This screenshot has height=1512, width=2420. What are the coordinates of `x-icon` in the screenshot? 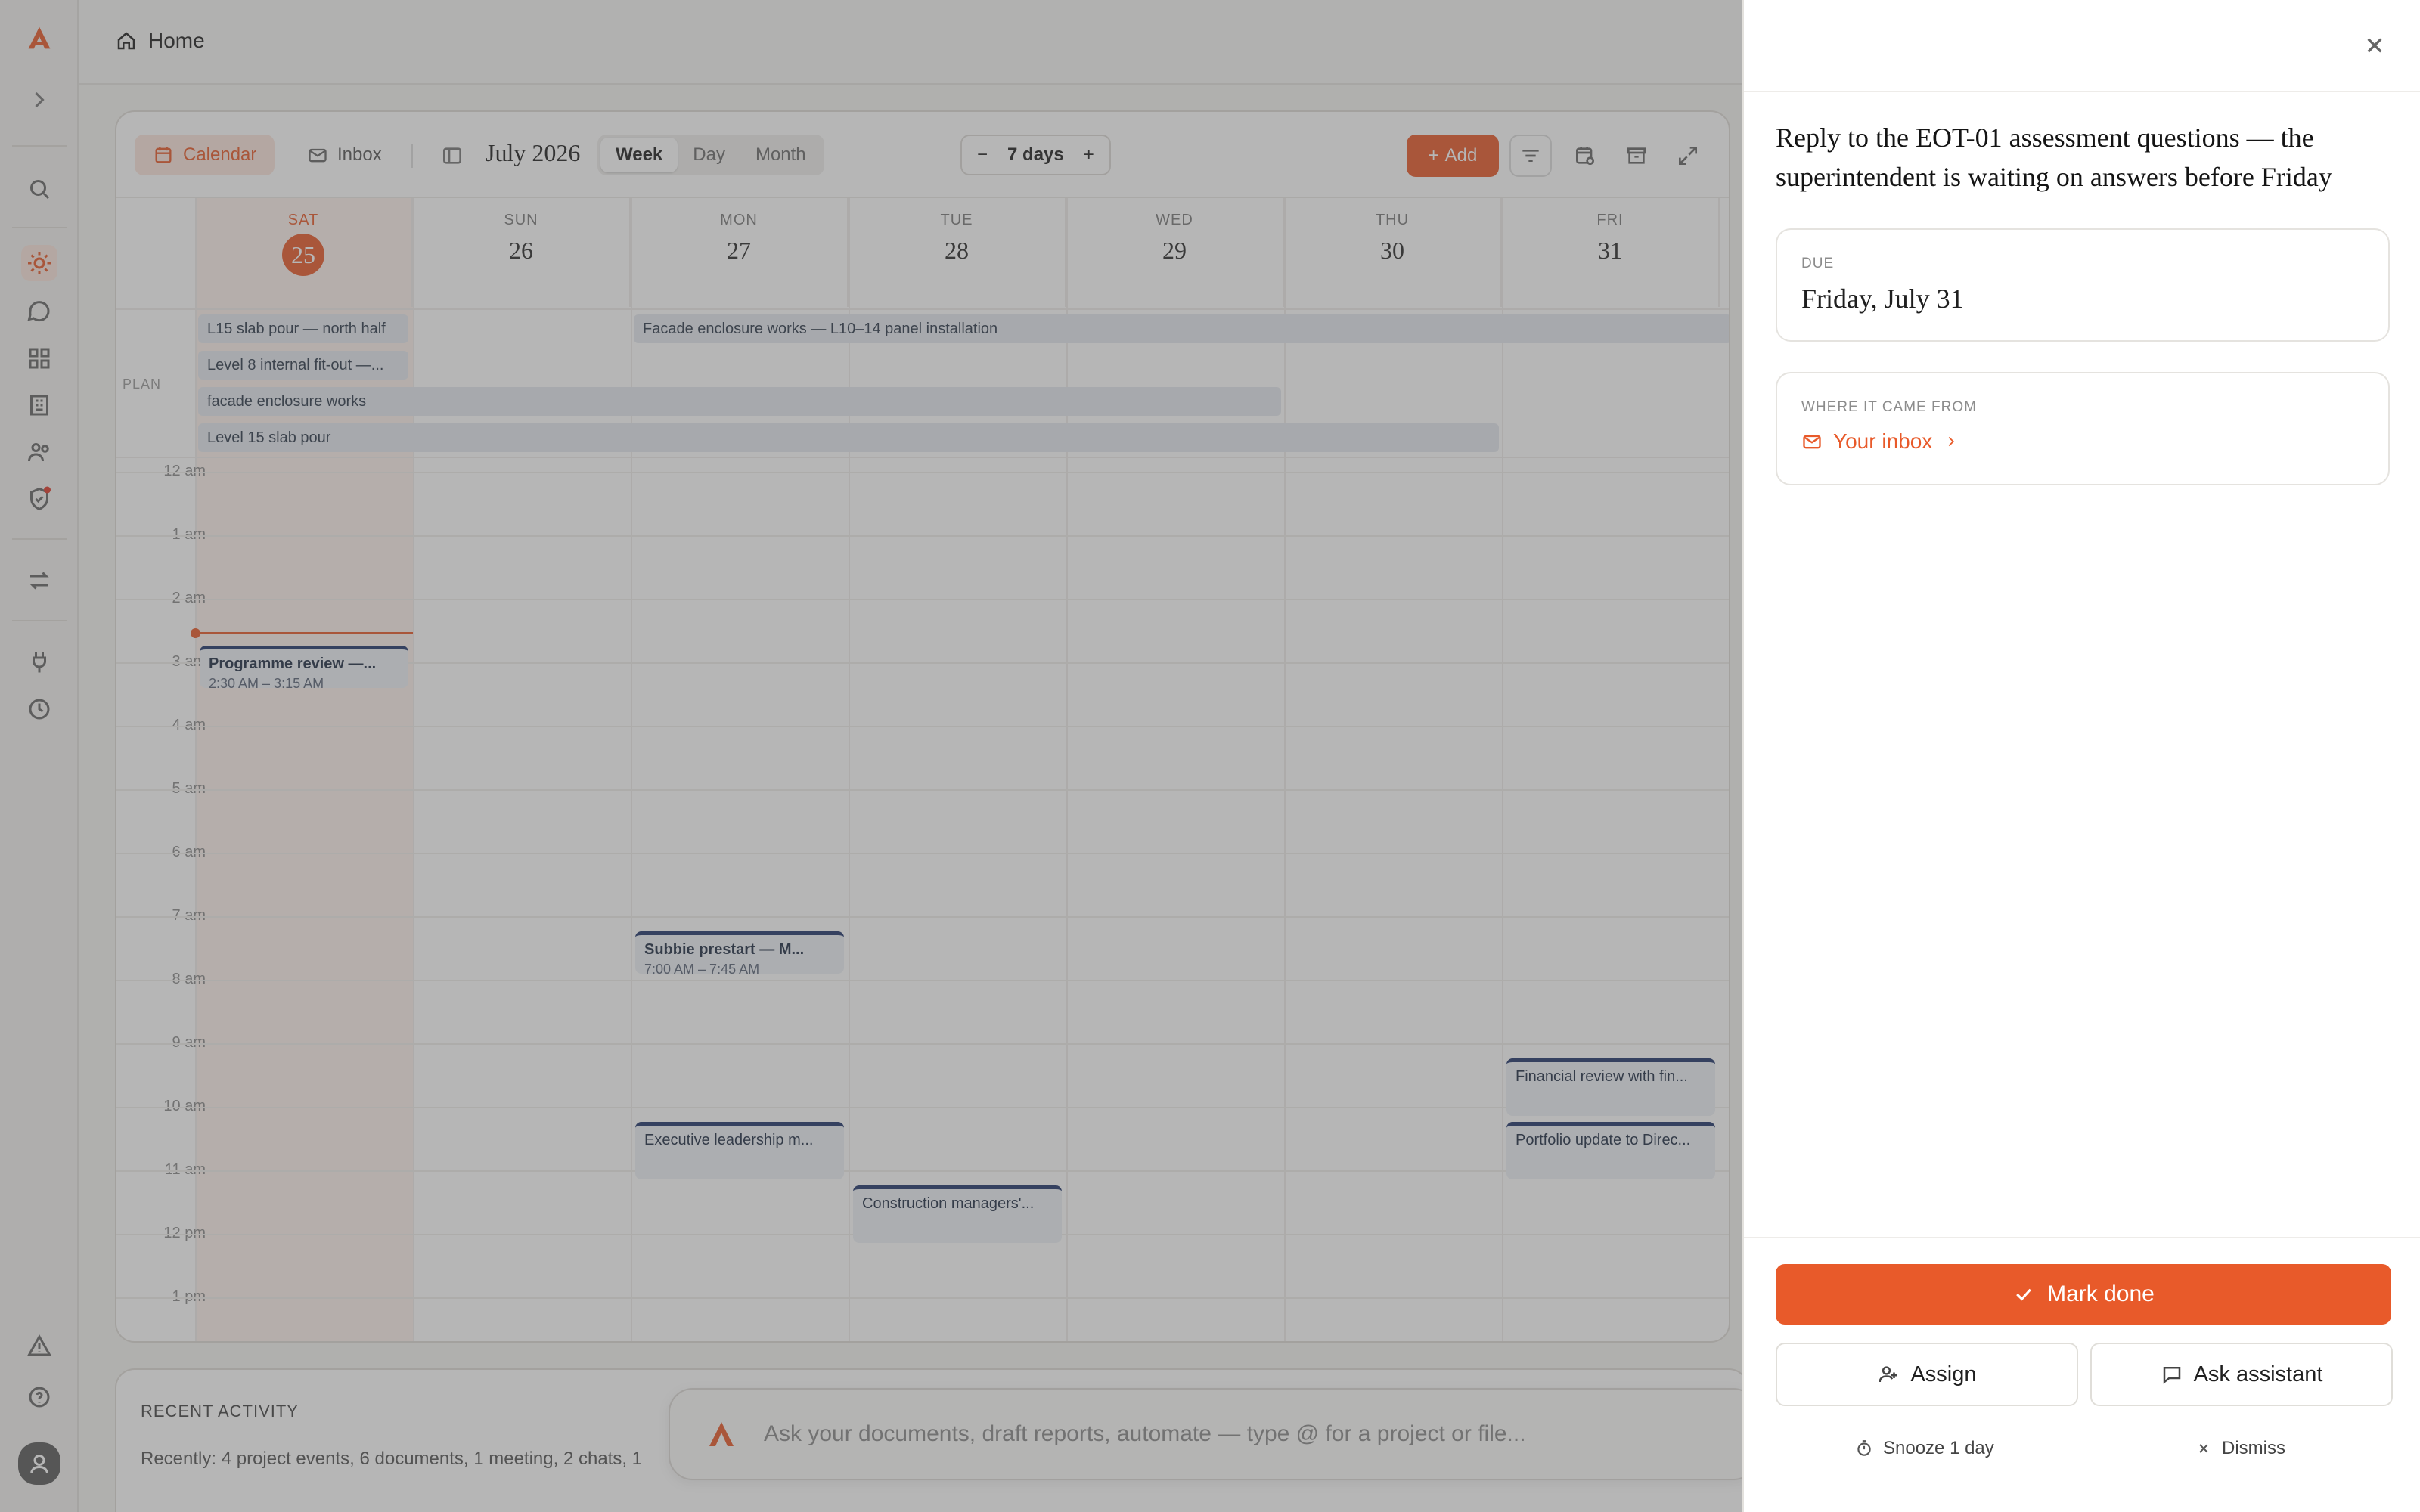 It's located at (2203, 1449).